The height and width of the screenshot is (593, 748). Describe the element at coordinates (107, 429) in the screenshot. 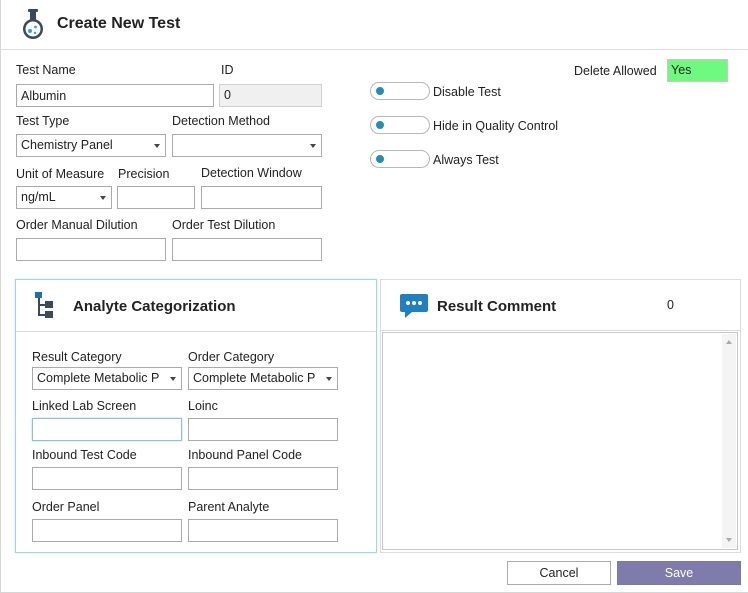

I see `linked-lab-screen-input` at that location.